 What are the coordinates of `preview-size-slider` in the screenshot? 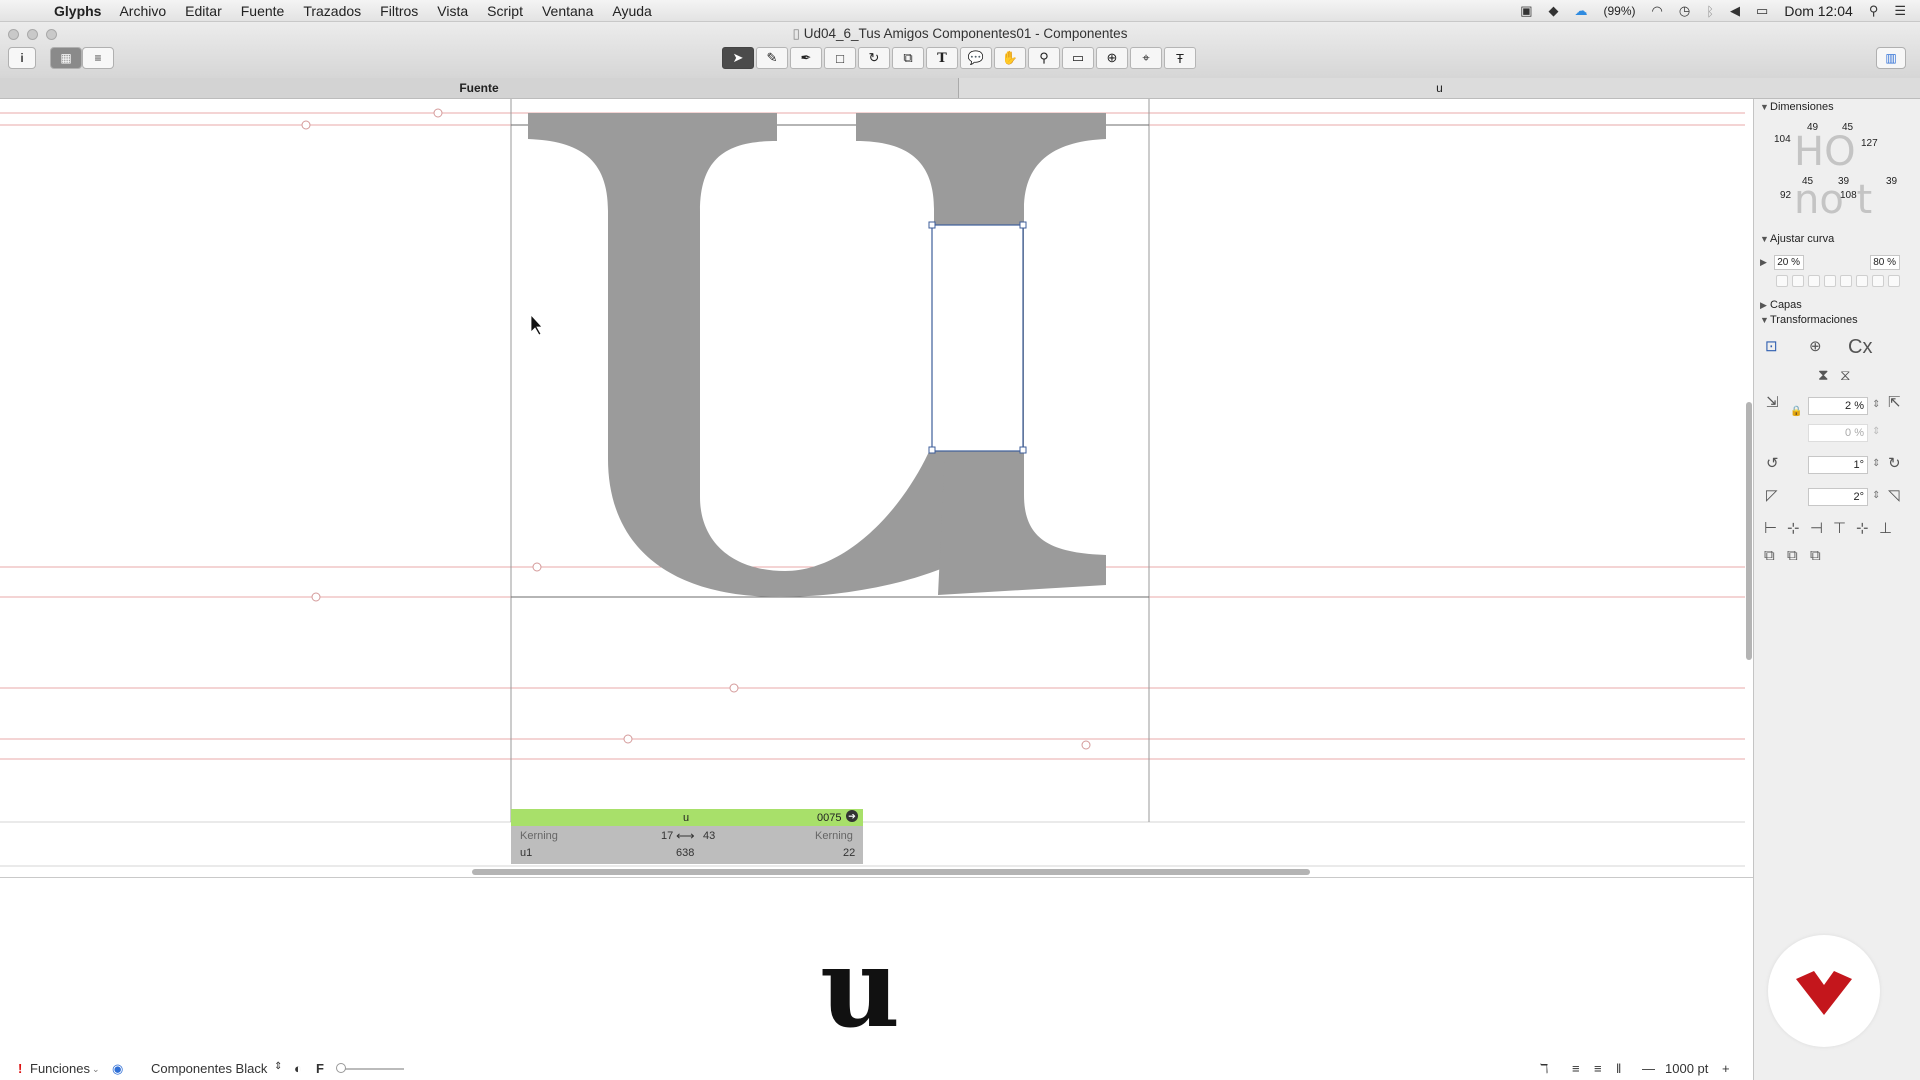 It's located at (371, 1069).